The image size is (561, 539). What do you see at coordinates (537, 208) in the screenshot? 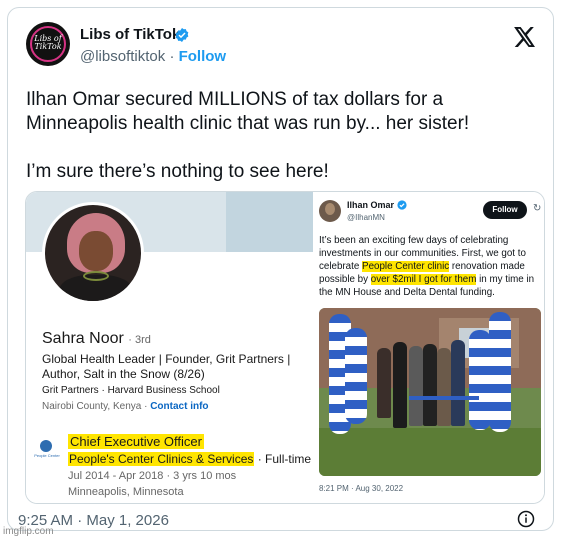
I see `refresh-icon: ↻` at bounding box center [537, 208].